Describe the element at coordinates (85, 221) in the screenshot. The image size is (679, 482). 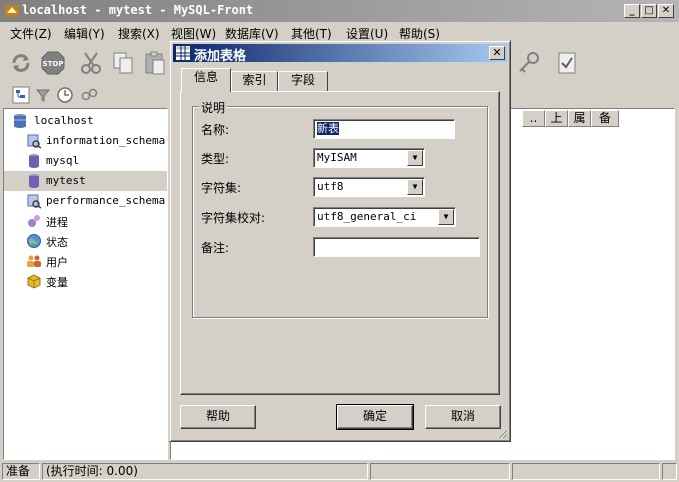
I see `tree-item-processes: 进程` at that location.